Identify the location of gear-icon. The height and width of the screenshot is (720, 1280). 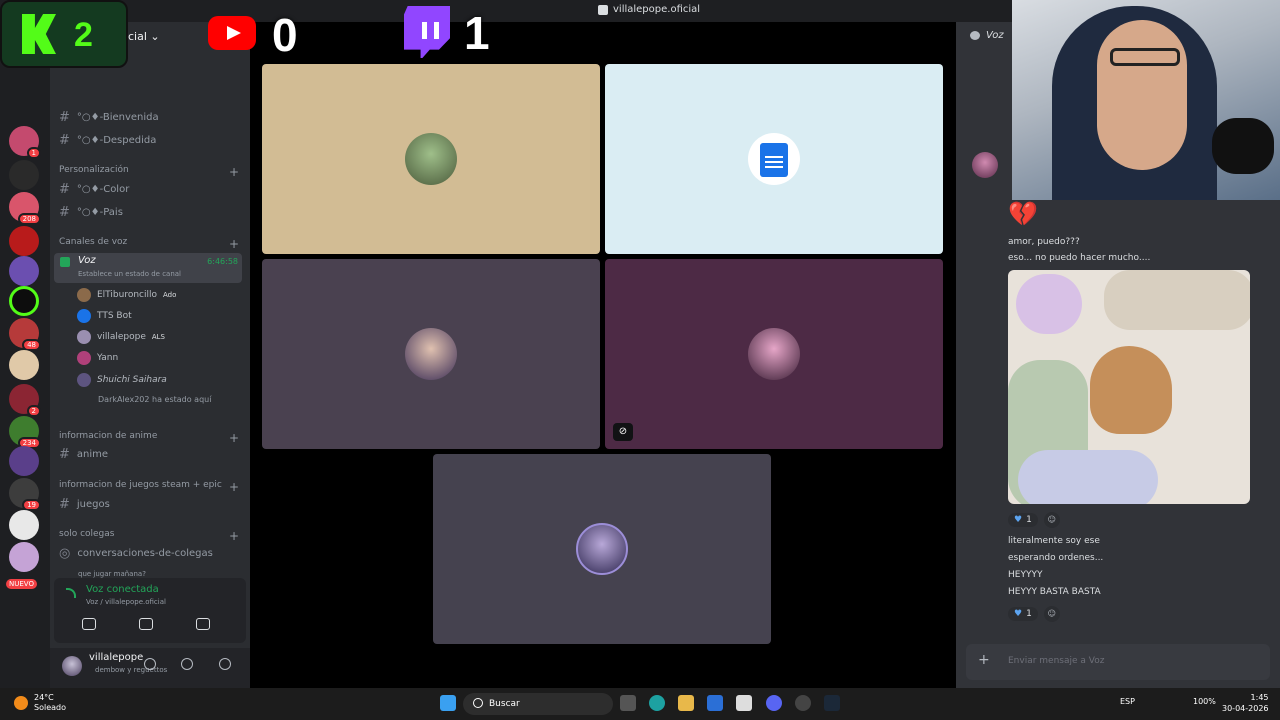
(225, 664).